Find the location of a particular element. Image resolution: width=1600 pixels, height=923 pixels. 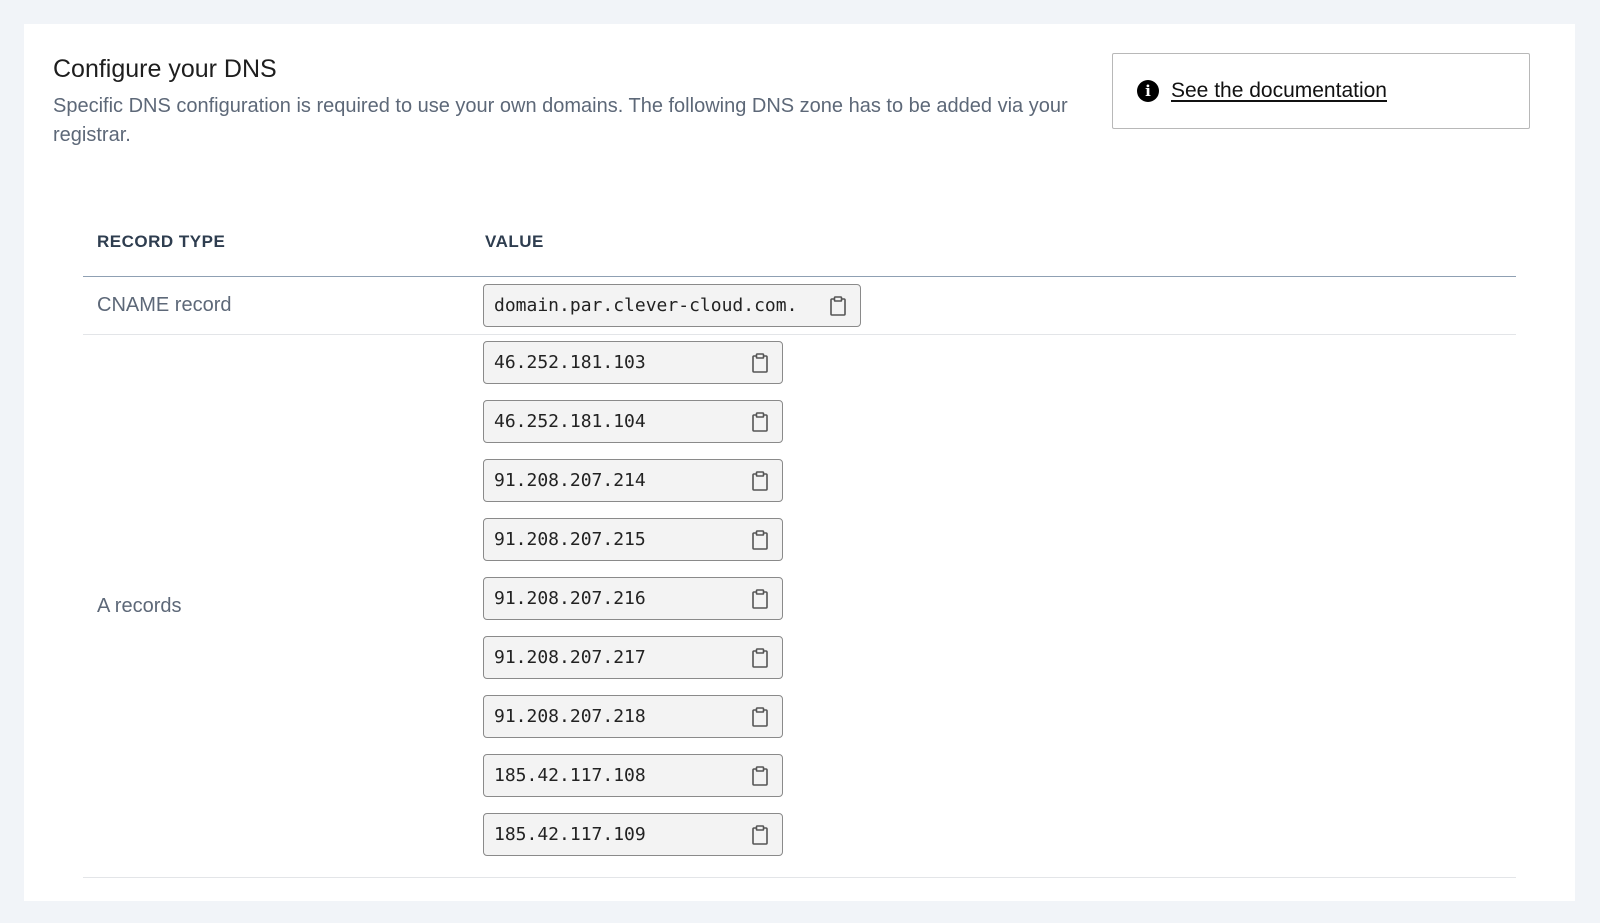

record-type-label: CNAME record is located at coordinates (164, 305).